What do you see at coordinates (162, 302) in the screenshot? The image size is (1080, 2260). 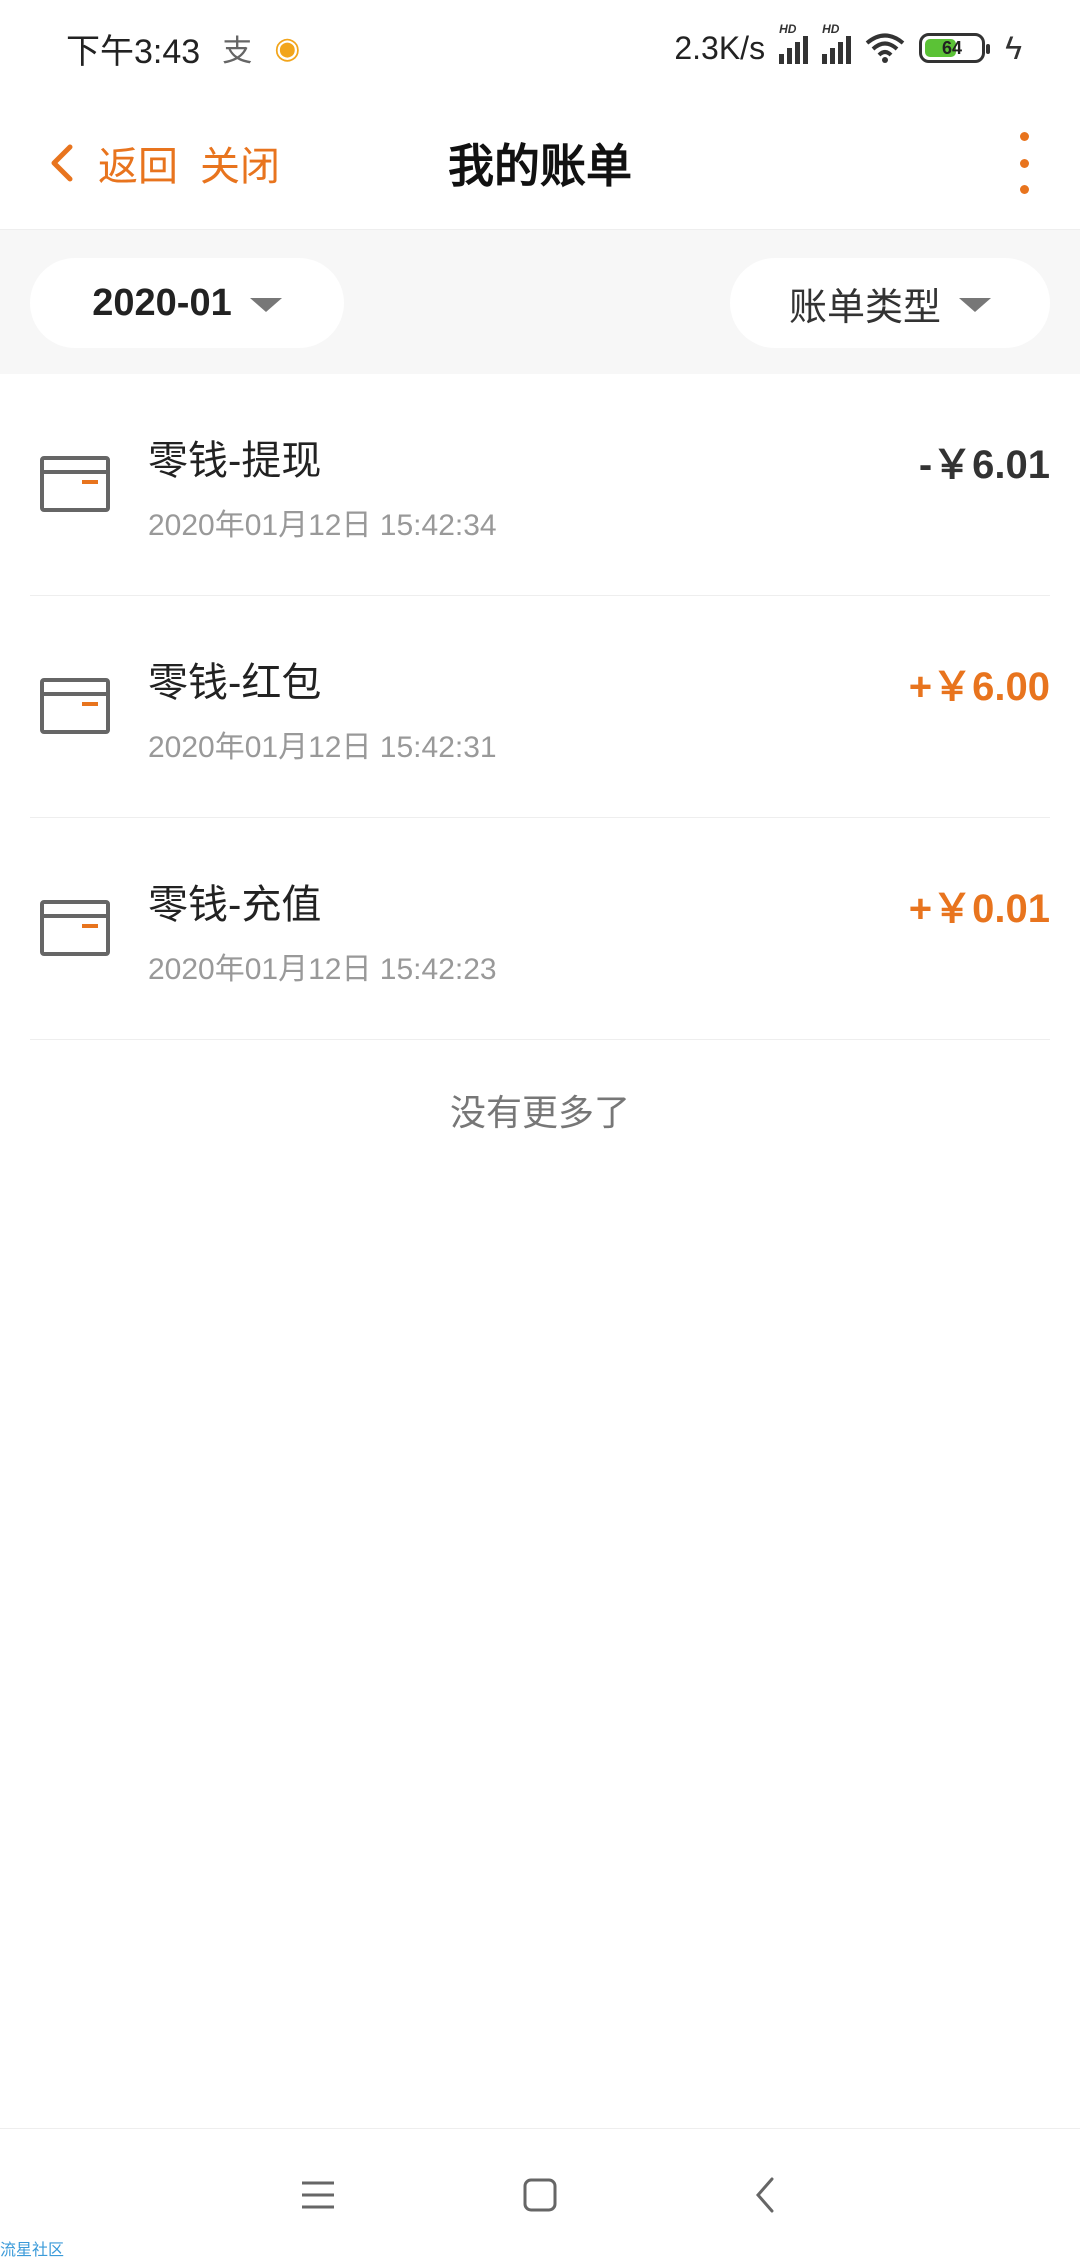 I see `month-filter-label: 2020-01` at bounding box center [162, 302].